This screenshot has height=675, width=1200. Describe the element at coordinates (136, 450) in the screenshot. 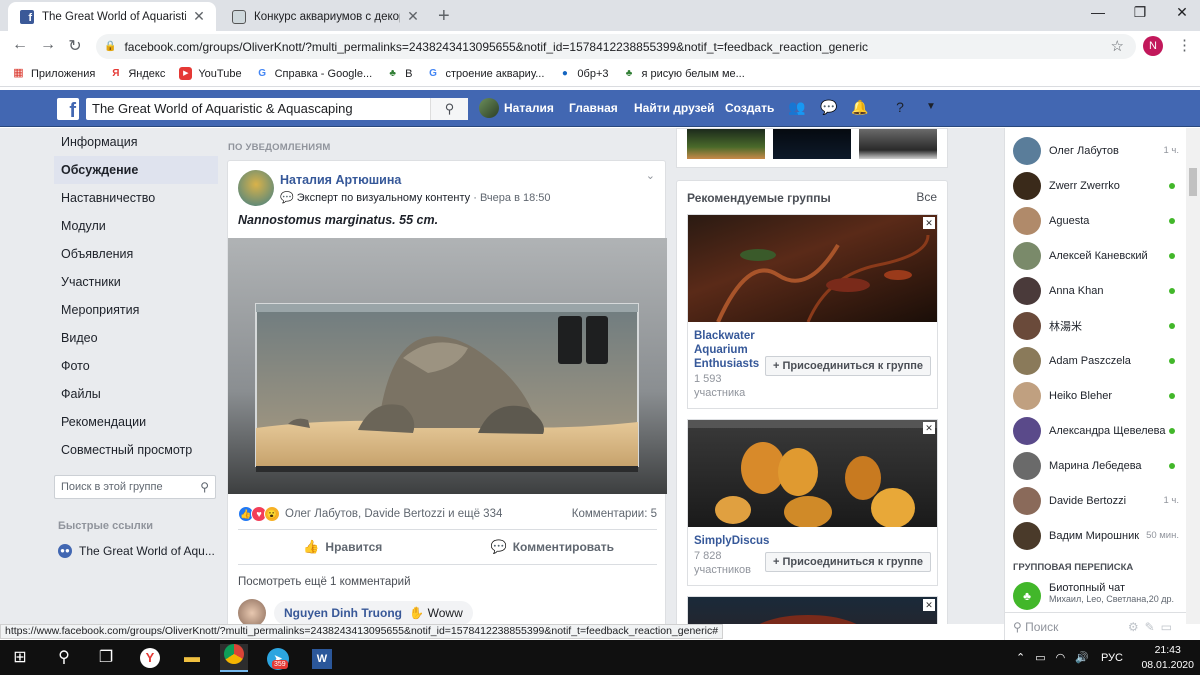

I see `nav-watch-party: Совместный просмотр` at that location.